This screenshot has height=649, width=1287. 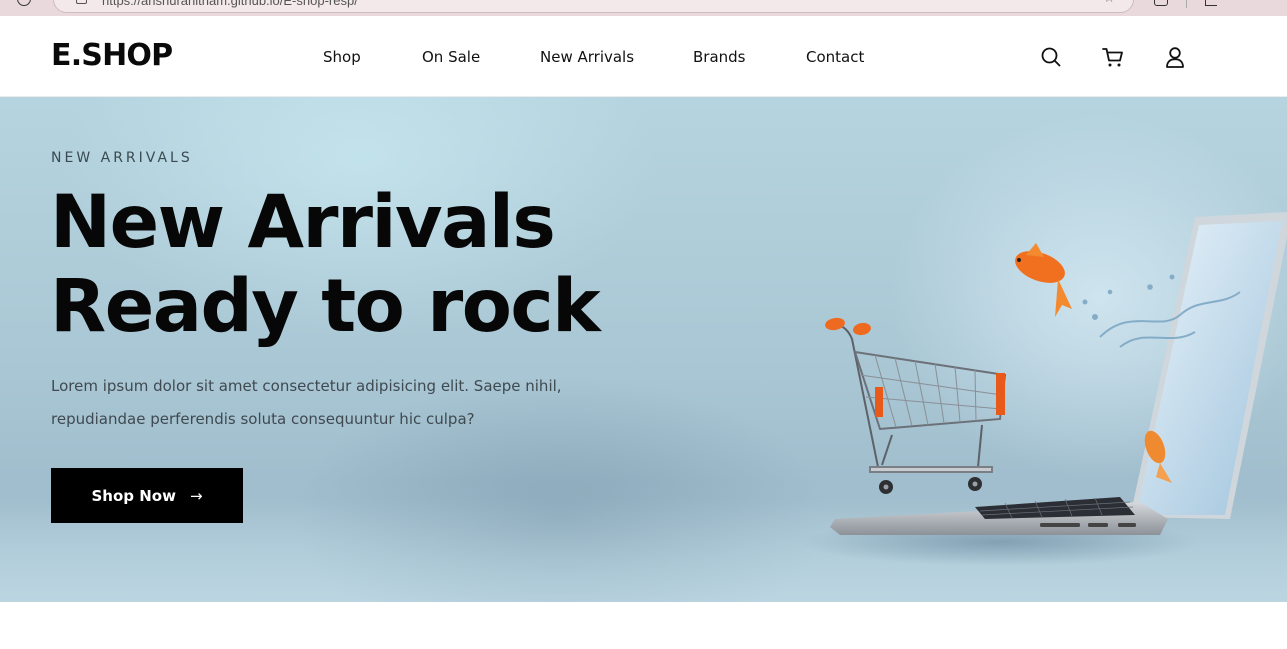 What do you see at coordinates (196, 495) in the screenshot?
I see `arrow-right-icon: →` at bounding box center [196, 495].